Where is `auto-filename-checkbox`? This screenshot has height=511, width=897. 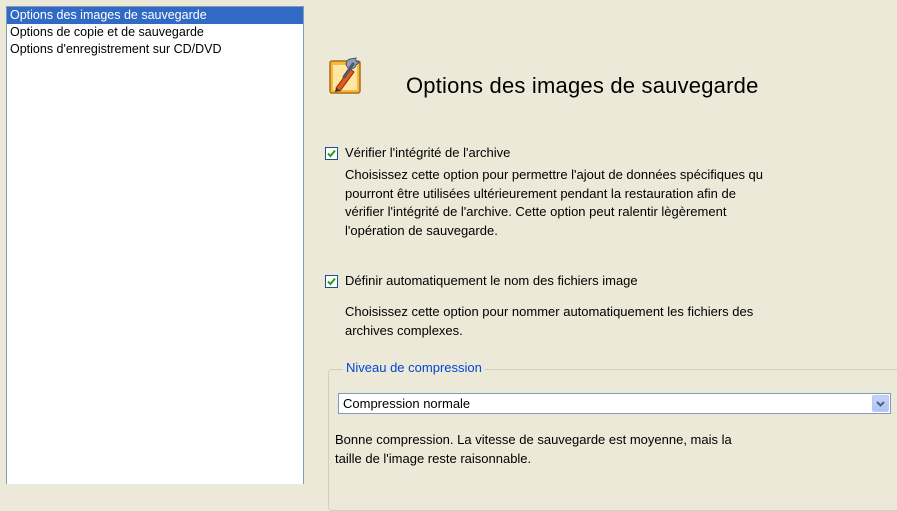
auto-filename-checkbox is located at coordinates (331, 281).